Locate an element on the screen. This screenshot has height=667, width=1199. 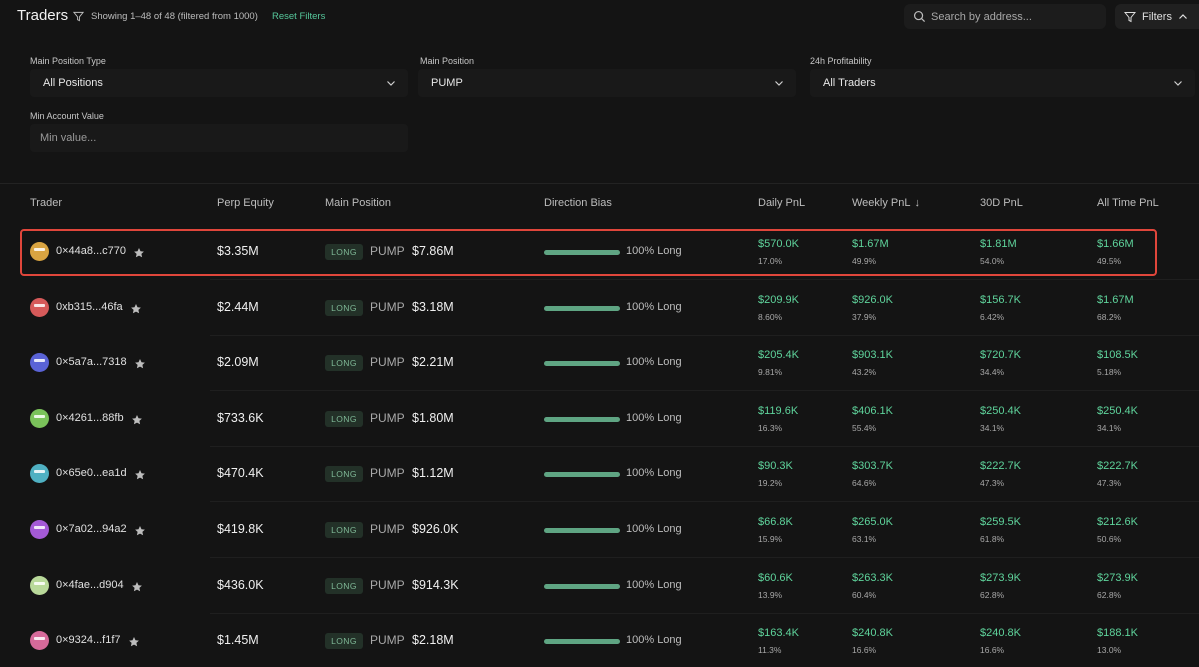
filters-button: Filters is located at coordinates (1157, 16).